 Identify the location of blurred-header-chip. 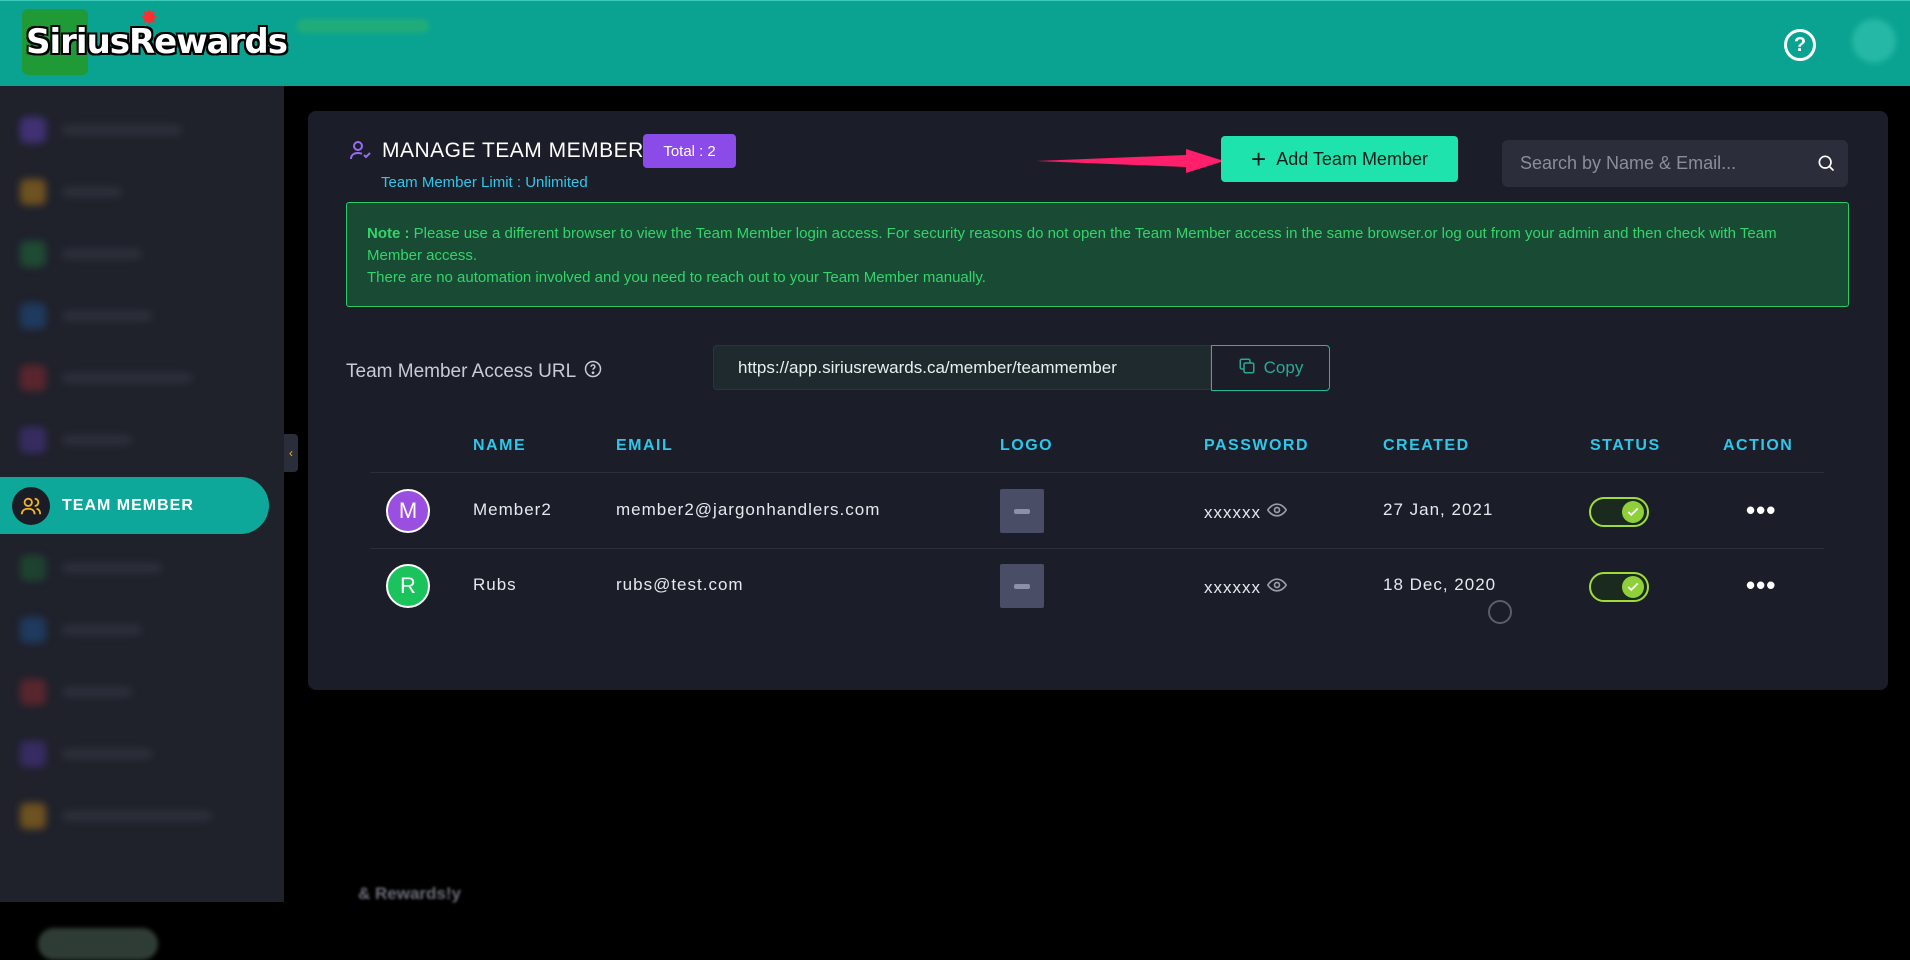
(363, 26).